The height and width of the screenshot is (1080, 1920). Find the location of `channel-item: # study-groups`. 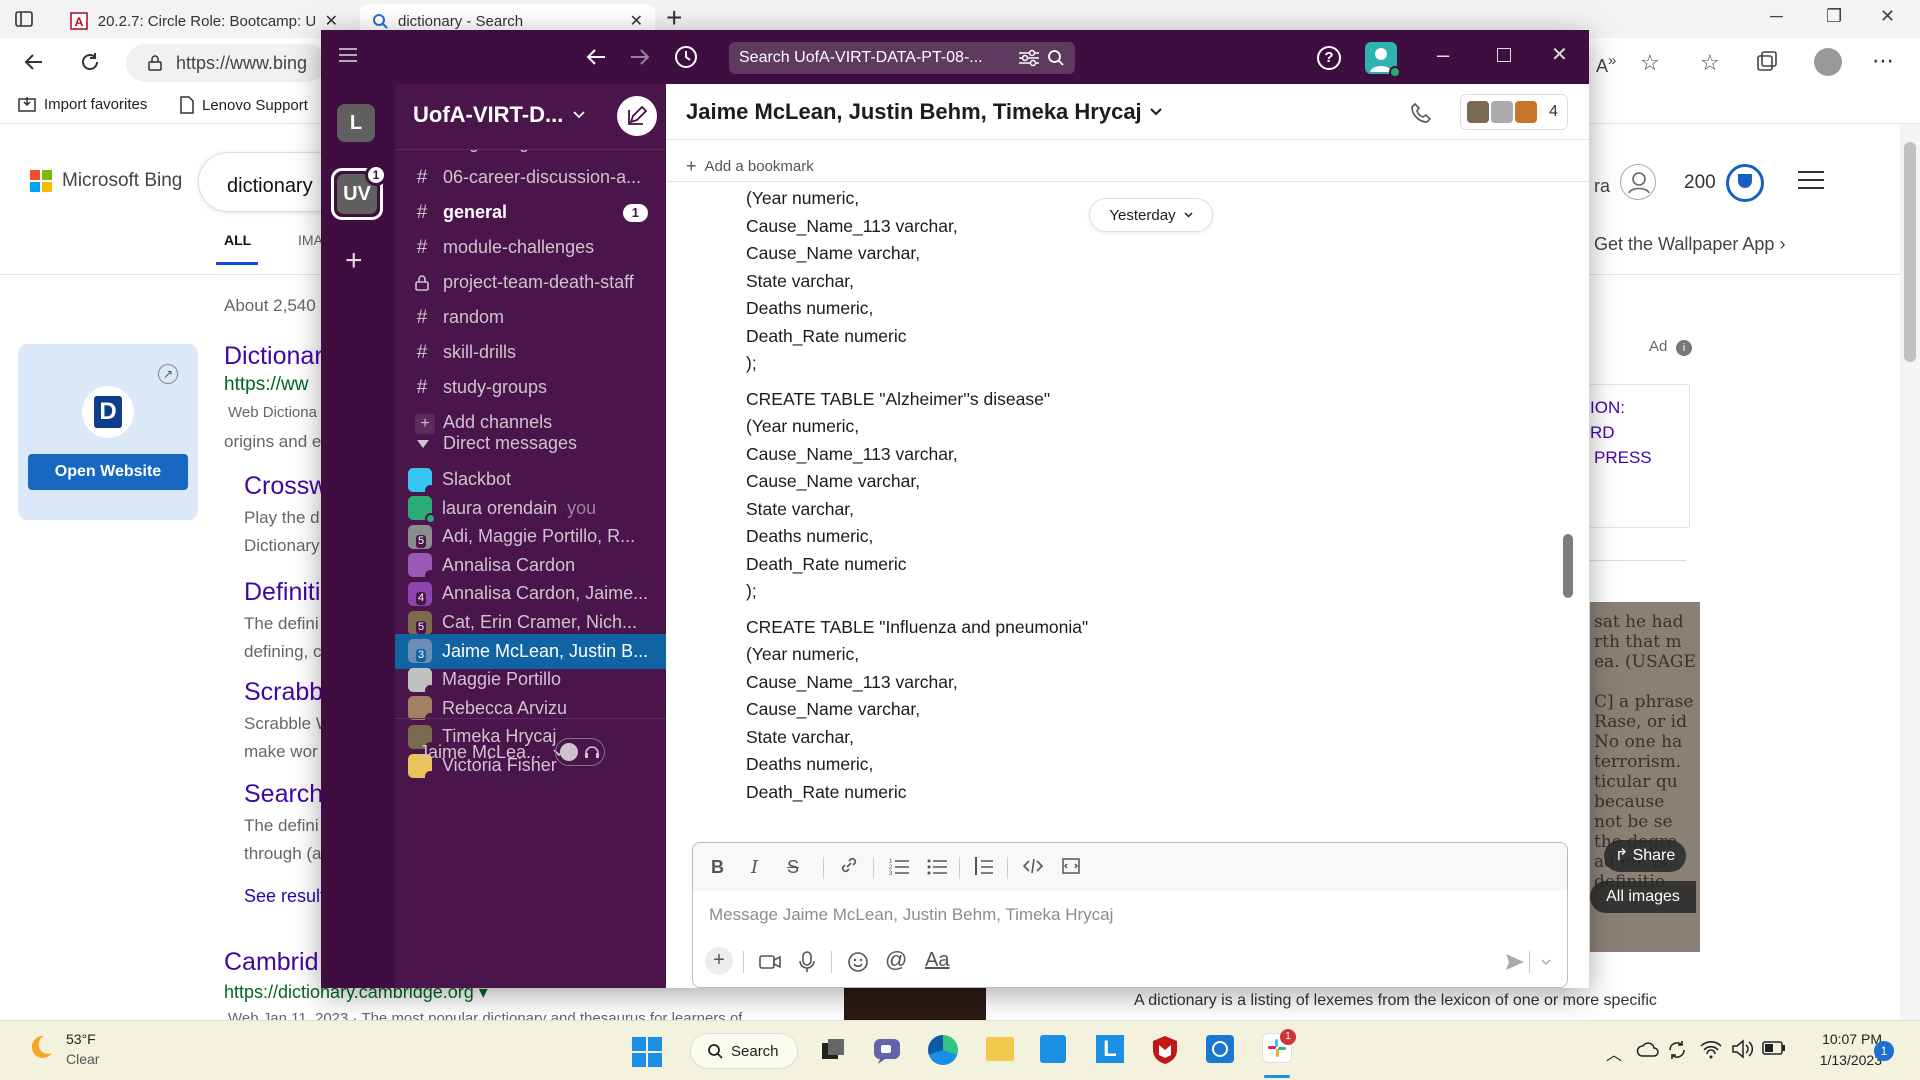

channel-item: # study-groups is located at coordinates (530, 387).